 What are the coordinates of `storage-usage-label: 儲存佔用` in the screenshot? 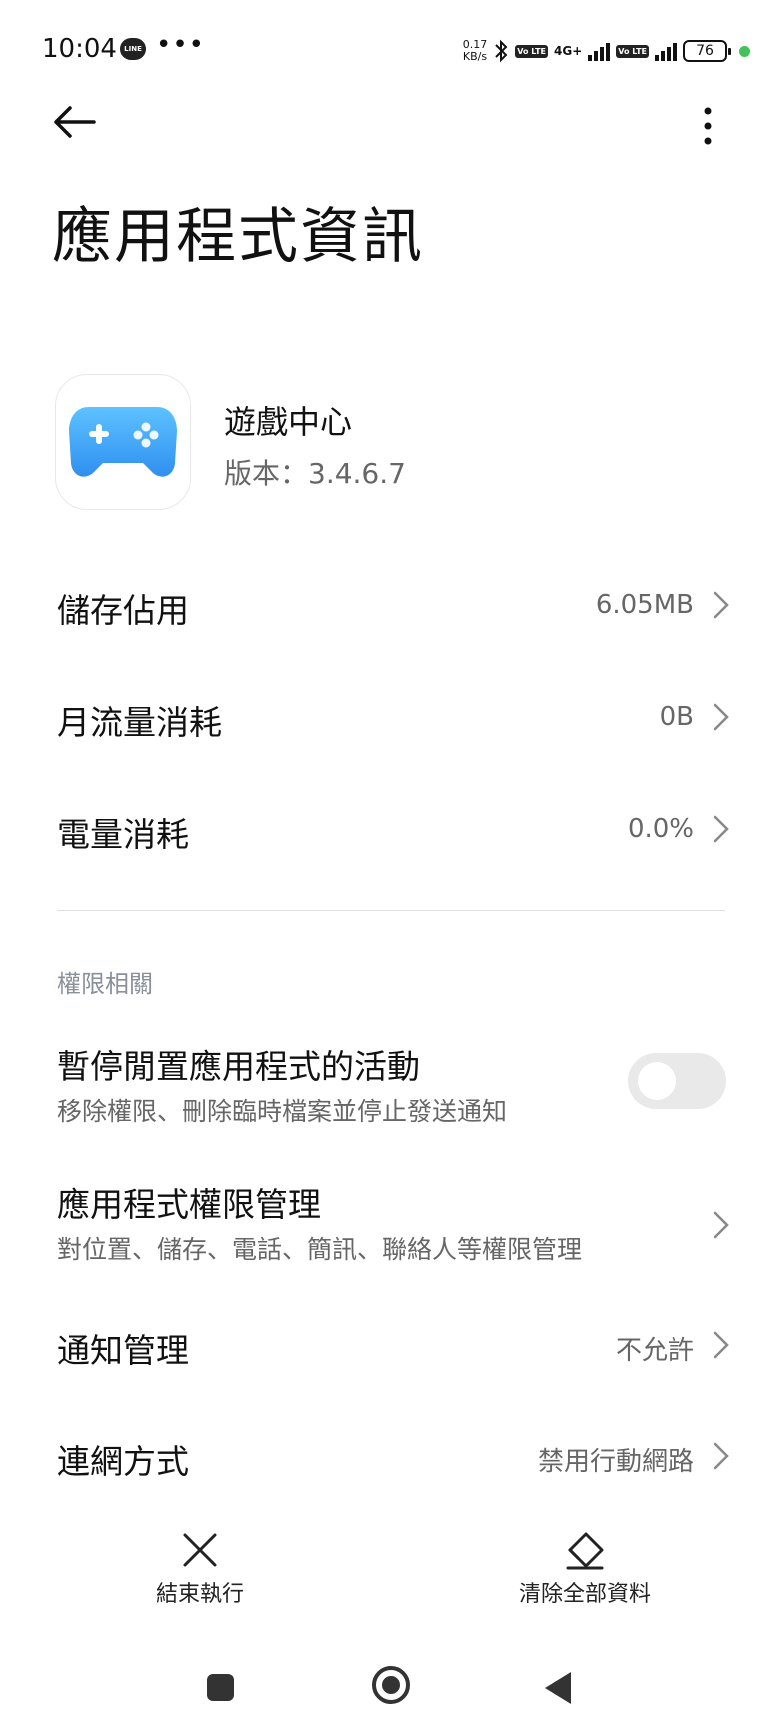 It's located at (123, 610).